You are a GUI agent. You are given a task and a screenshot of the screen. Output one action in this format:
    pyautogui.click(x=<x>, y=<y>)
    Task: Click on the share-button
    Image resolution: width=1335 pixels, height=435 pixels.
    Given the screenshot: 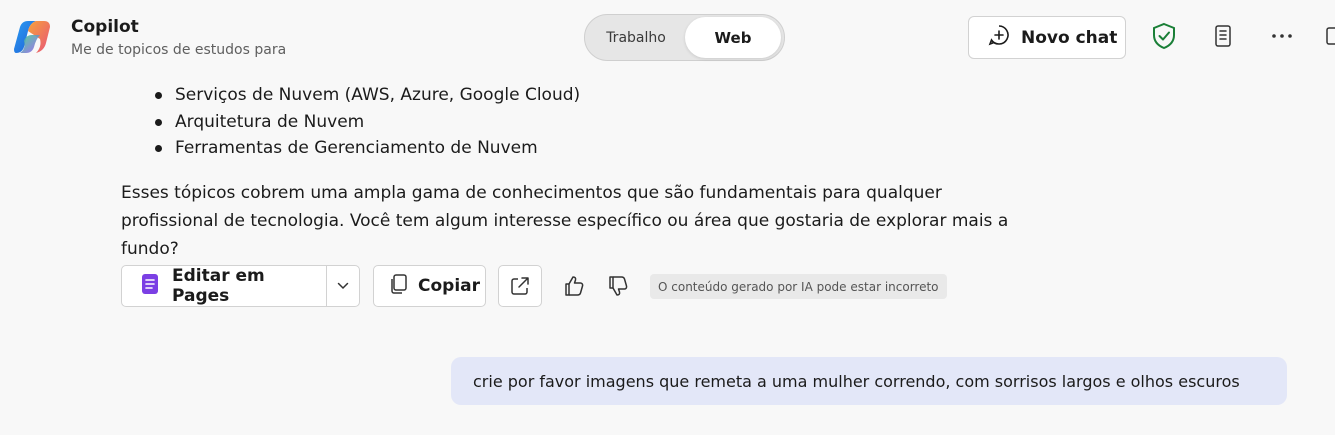 What is the action you would take?
    pyautogui.click(x=520, y=286)
    